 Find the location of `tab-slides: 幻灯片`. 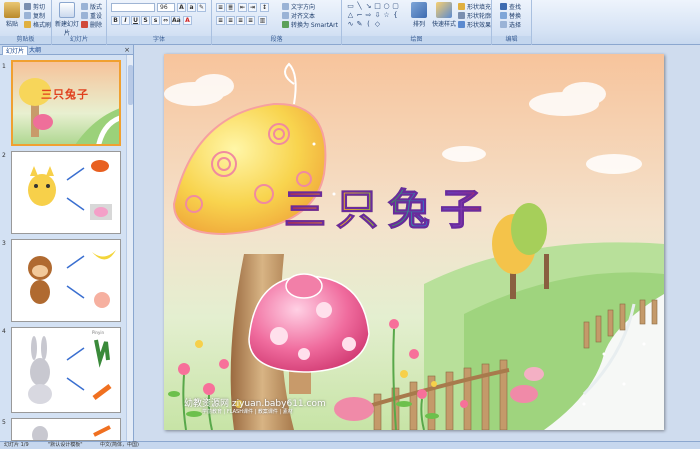

tab-slides: 幻灯片 is located at coordinates (15, 50).